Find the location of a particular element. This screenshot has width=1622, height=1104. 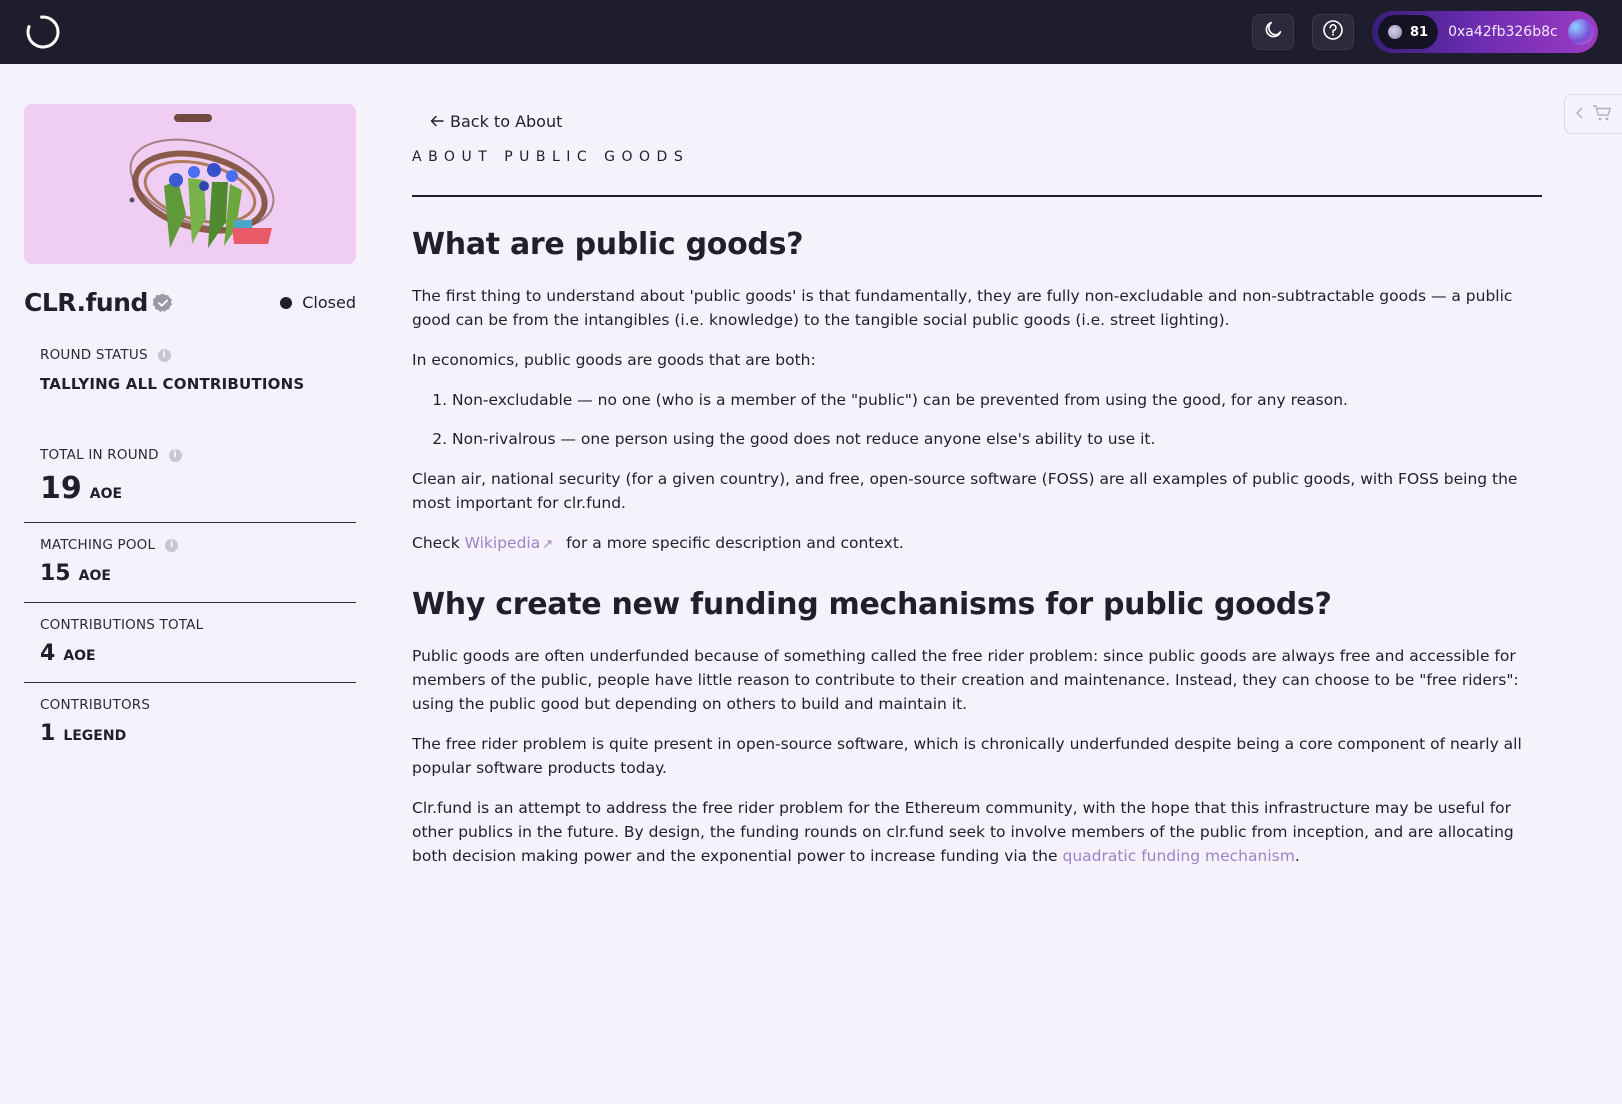

stat-label: MATCHING POOL i is located at coordinates (190, 545).